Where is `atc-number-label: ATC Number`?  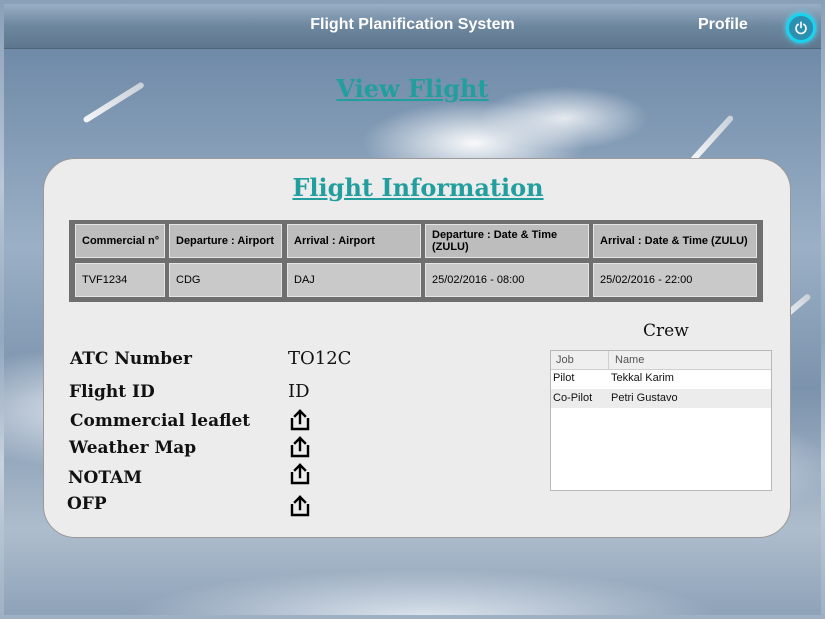
atc-number-label: ATC Number is located at coordinates (131, 359).